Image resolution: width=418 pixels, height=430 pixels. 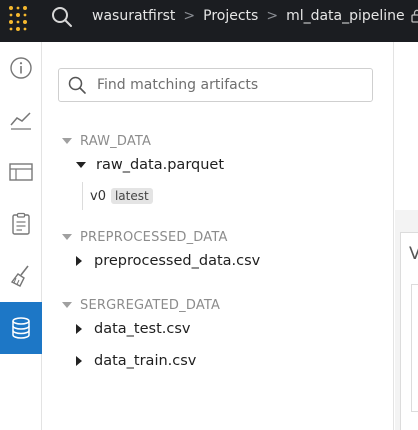 What do you see at coordinates (345, 16) in the screenshot?
I see `breadcrumb-project: ml_data_pipeline` at bounding box center [345, 16].